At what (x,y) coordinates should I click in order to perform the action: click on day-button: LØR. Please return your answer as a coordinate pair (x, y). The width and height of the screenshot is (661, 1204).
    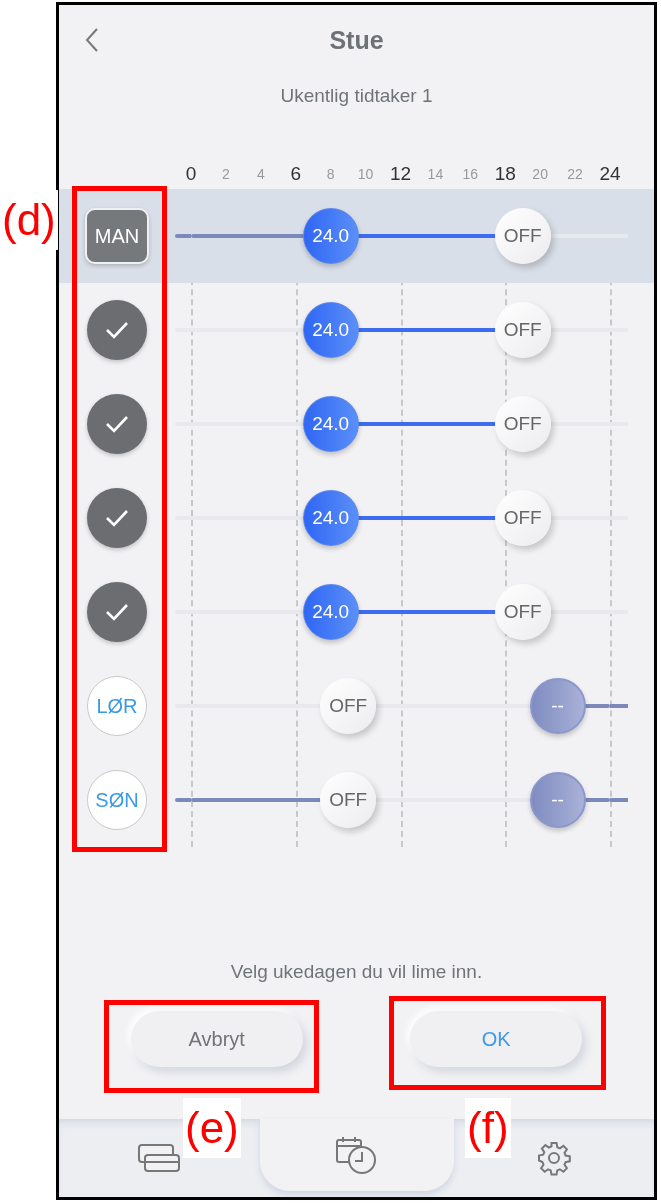
    Looking at the image, I should click on (117, 706).